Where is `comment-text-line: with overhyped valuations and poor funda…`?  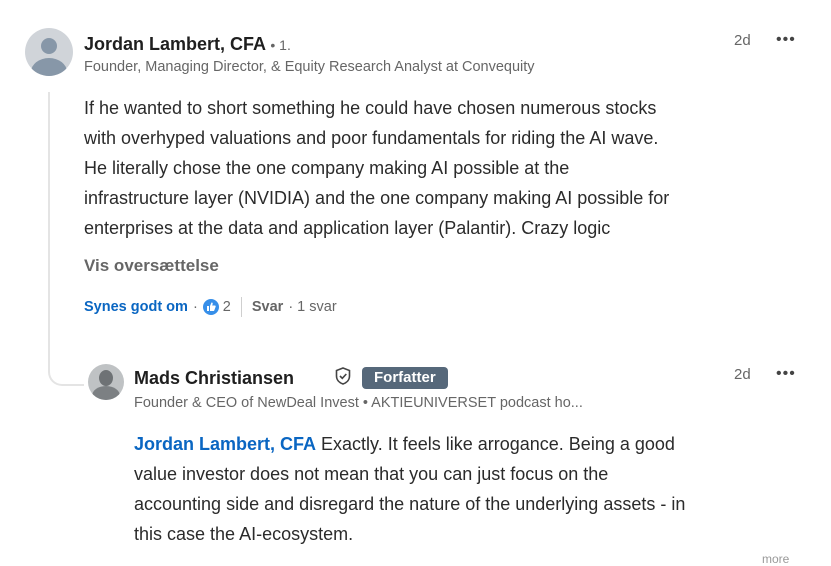
comment-text-line: with overhyped valuations and poor funda… is located at coordinates (371, 138).